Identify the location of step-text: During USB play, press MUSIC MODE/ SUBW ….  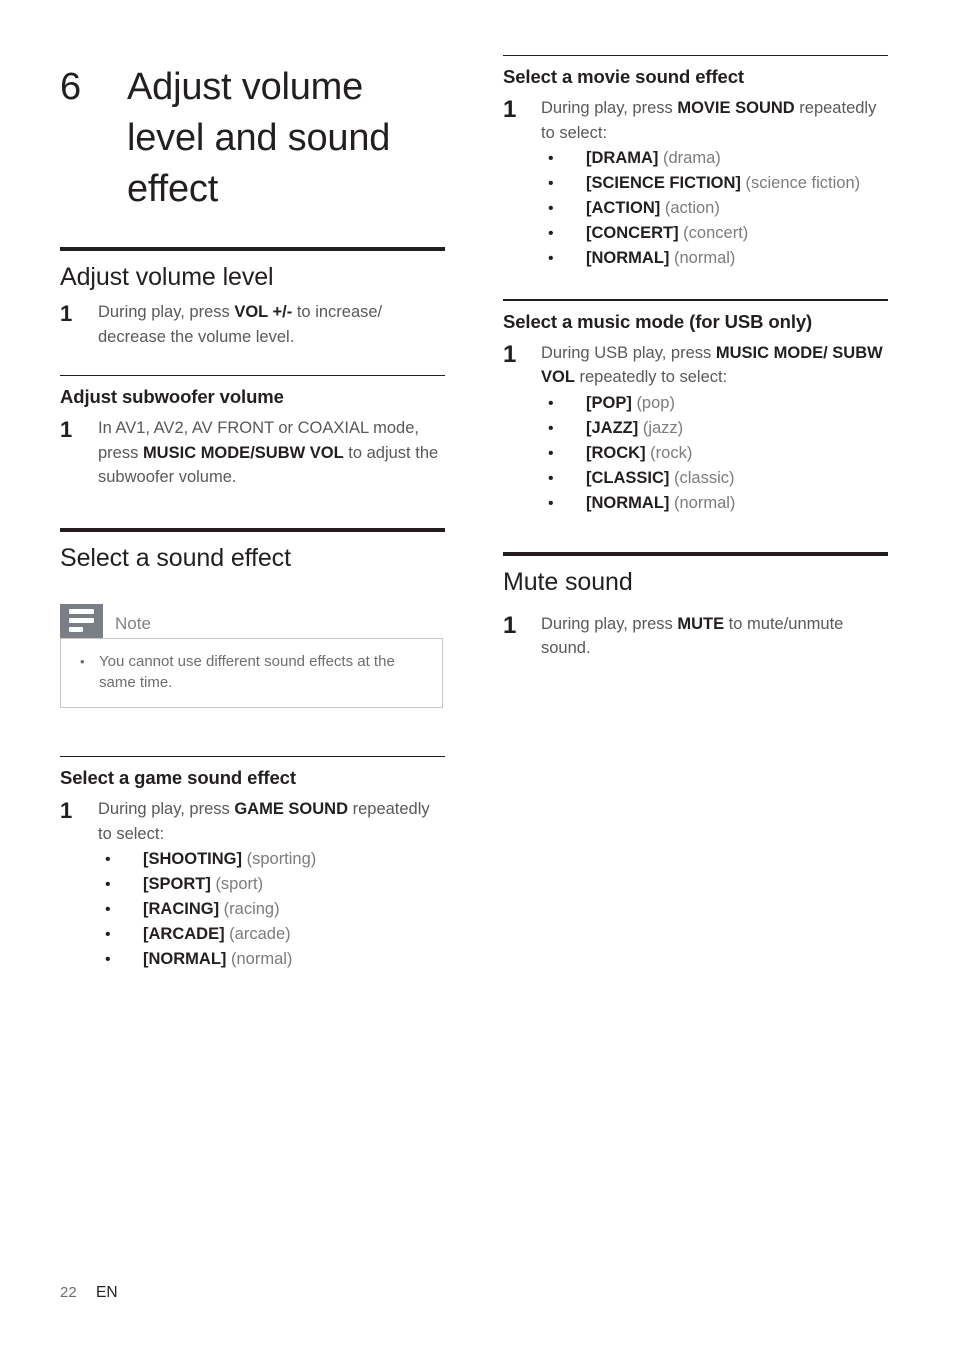
(714, 365).